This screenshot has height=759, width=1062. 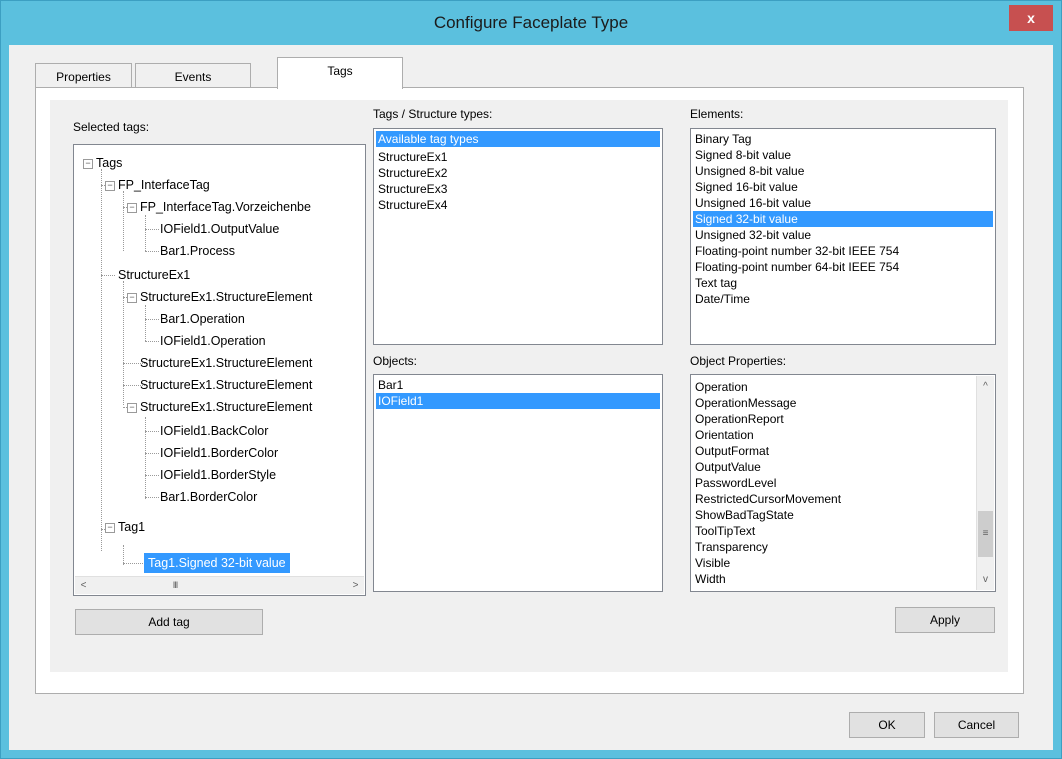 What do you see at coordinates (717, 114) in the screenshot?
I see `elements-label: Elements:` at bounding box center [717, 114].